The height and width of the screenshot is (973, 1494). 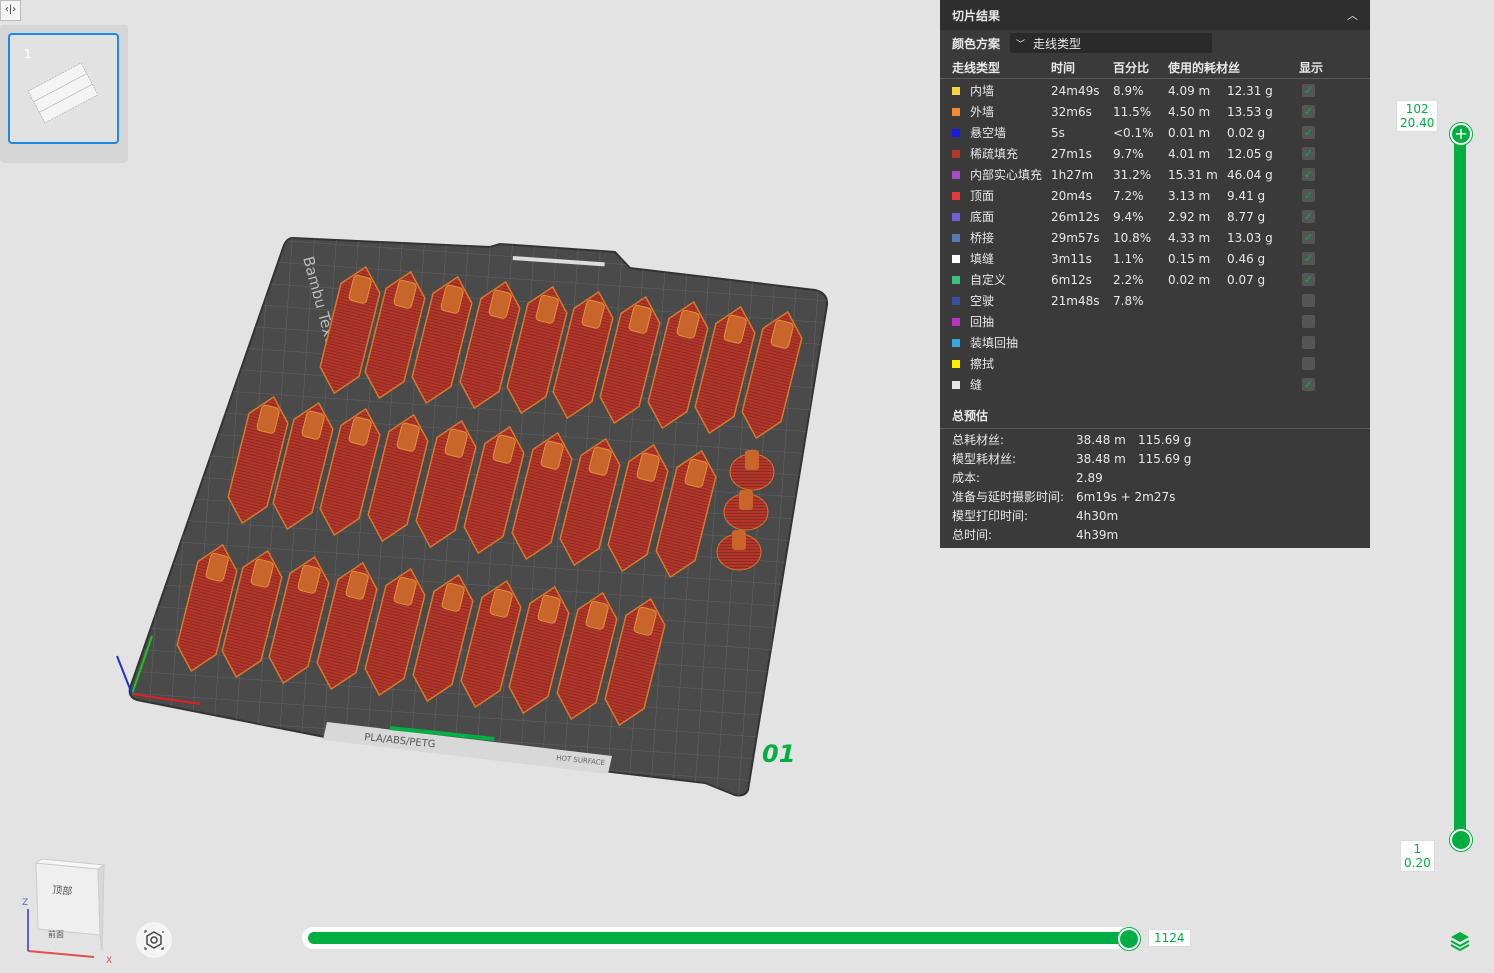 I want to click on col-header-show: 显示, so click(x=1311, y=67).